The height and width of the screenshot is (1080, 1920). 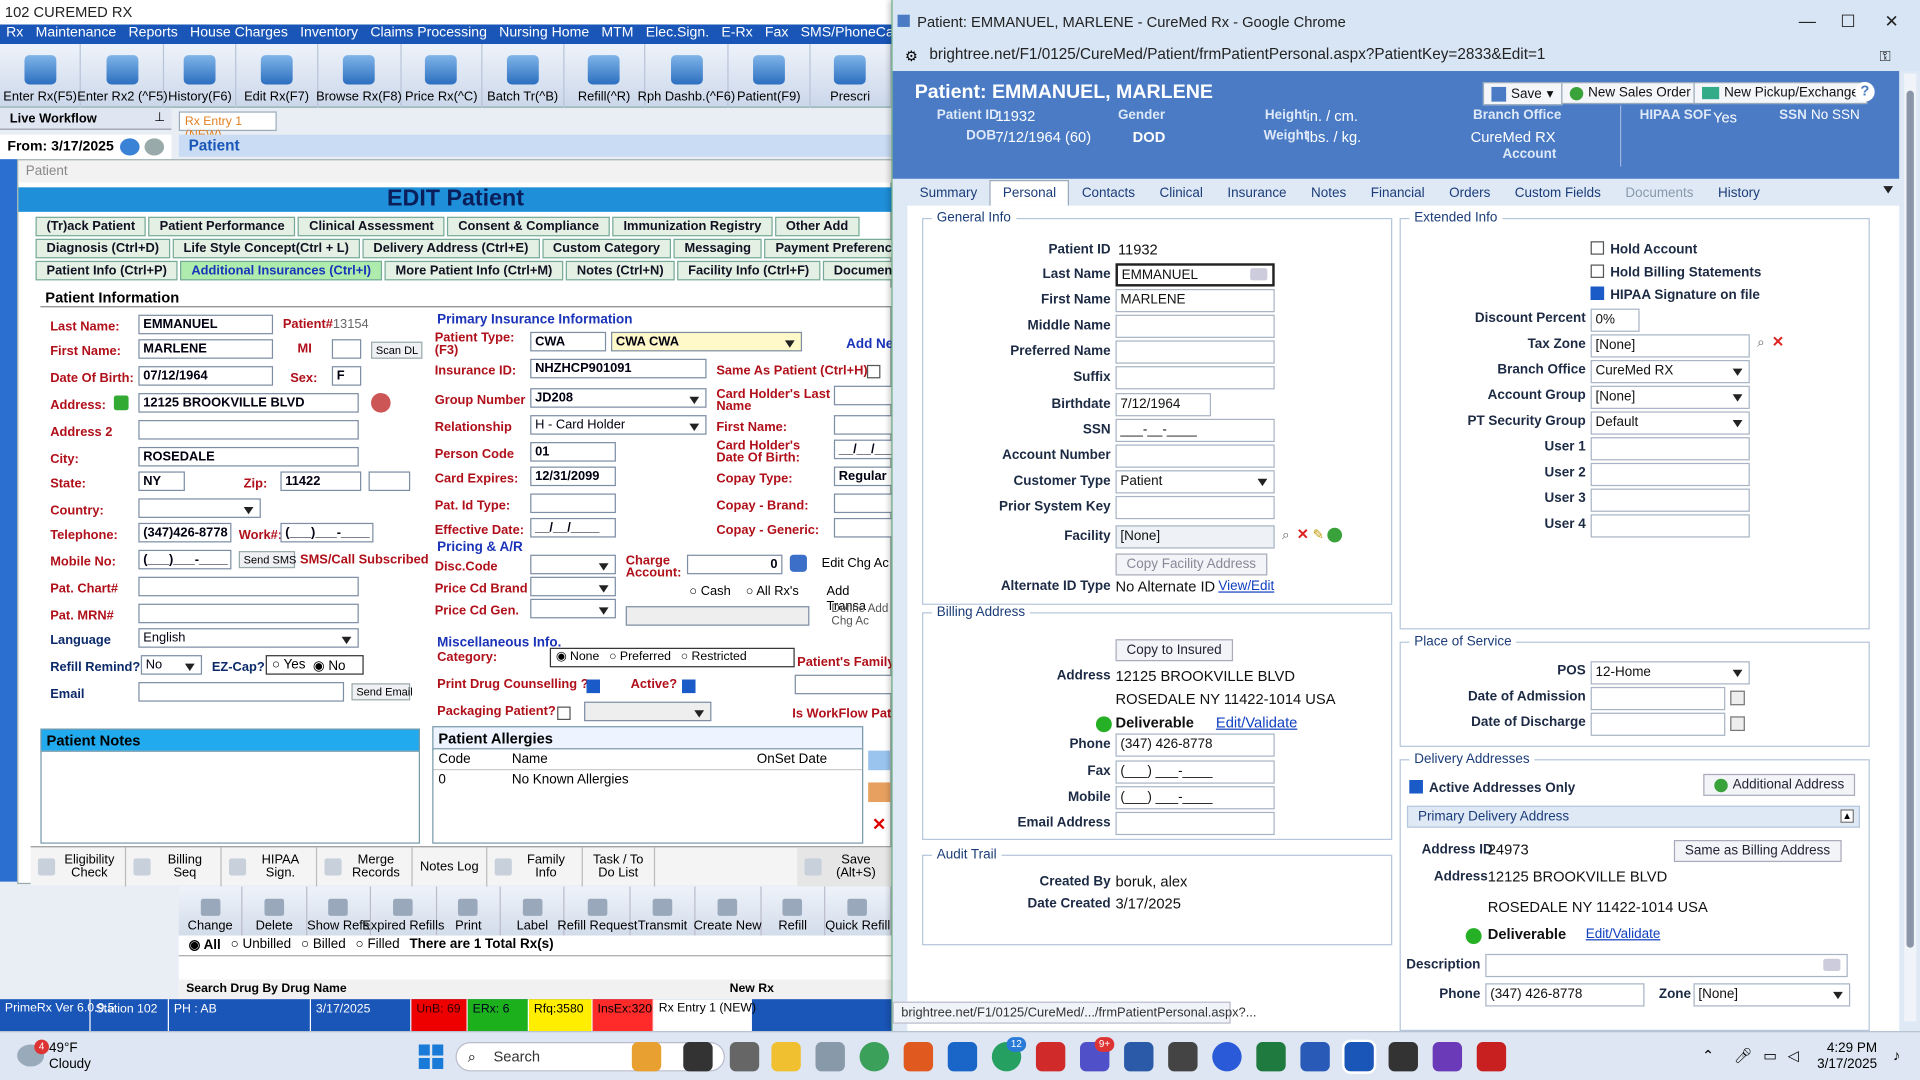 What do you see at coordinates (1761, 344) in the screenshot?
I see `tax-zone-search-icon: ⌕` at bounding box center [1761, 344].